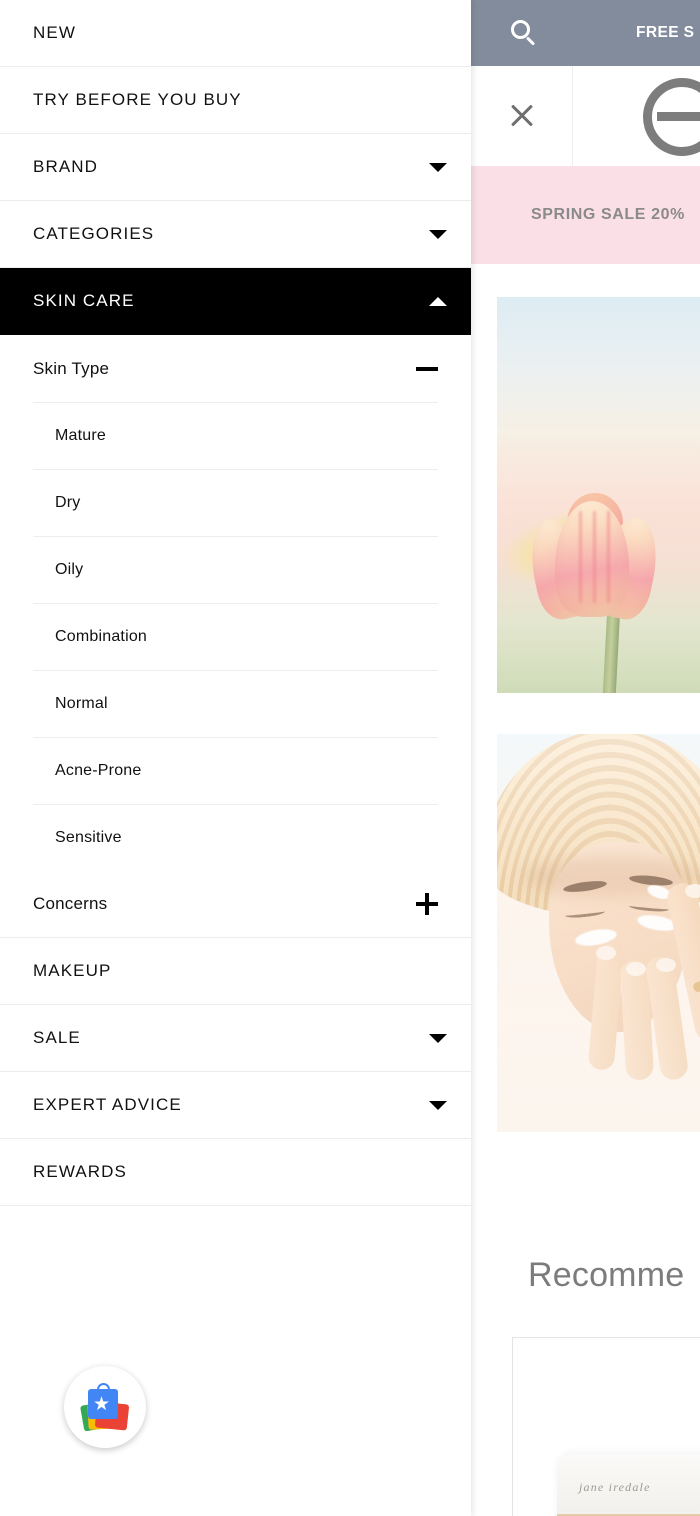  What do you see at coordinates (427, 369) in the screenshot?
I see `minus-icon` at bounding box center [427, 369].